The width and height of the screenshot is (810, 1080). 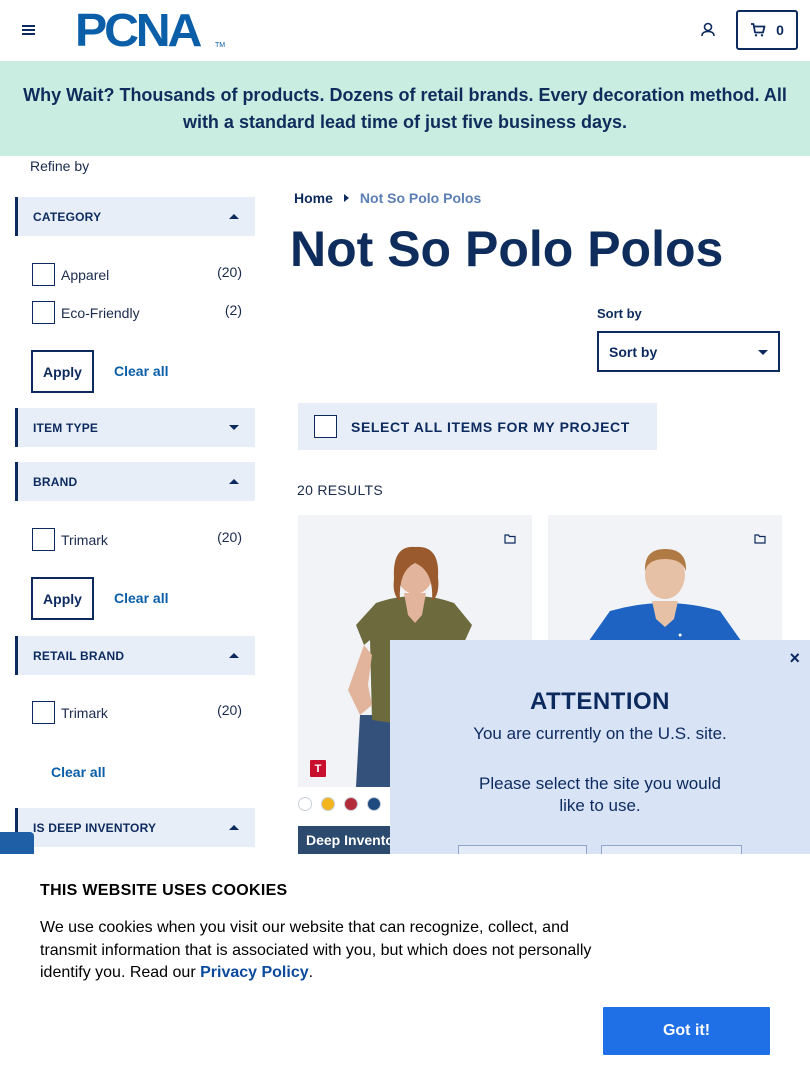 I want to click on facet-option-trimark: Trimark (20), so click(x=137, y=540).